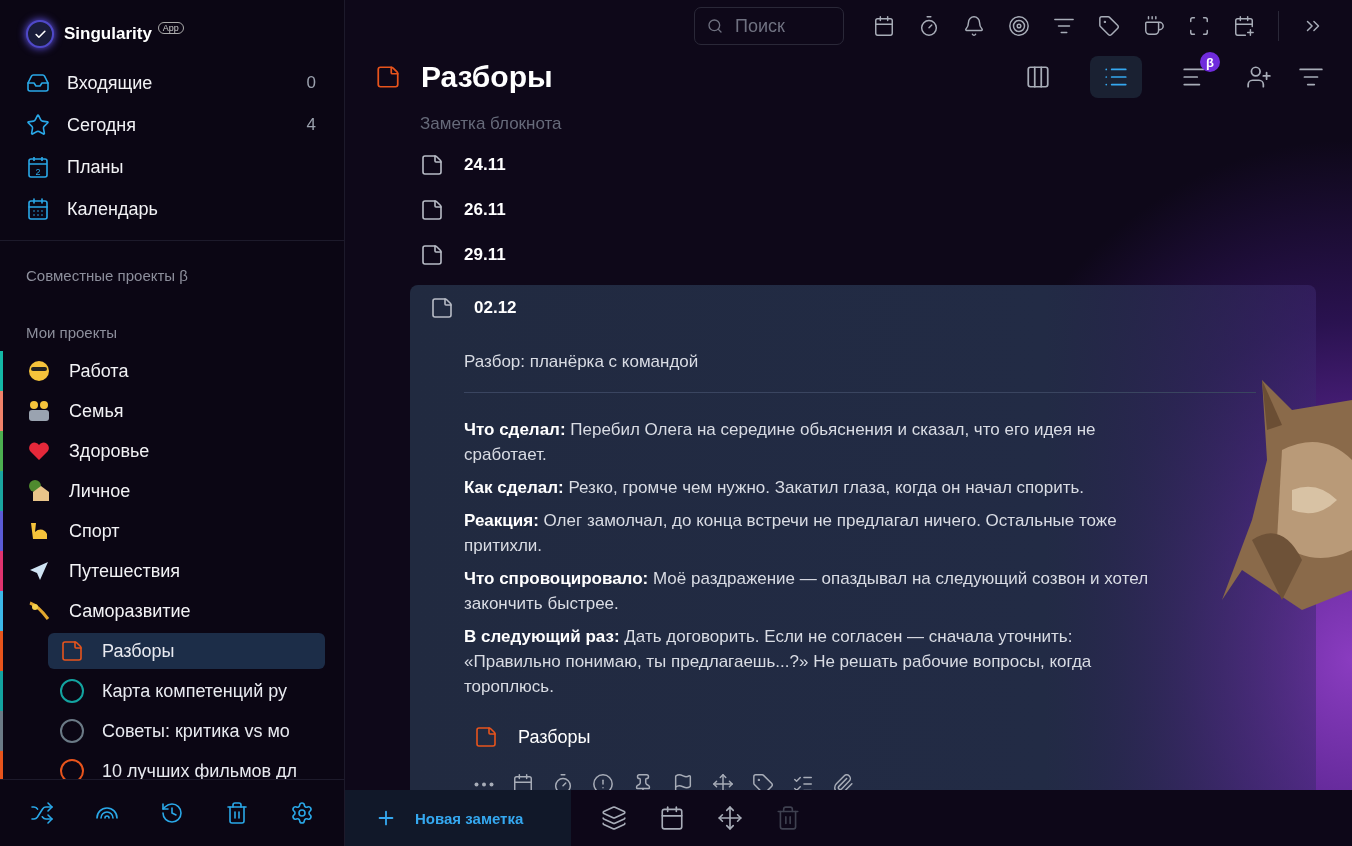 The height and width of the screenshot is (846, 1352). I want to click on cup-icon, so click(1154, 26).